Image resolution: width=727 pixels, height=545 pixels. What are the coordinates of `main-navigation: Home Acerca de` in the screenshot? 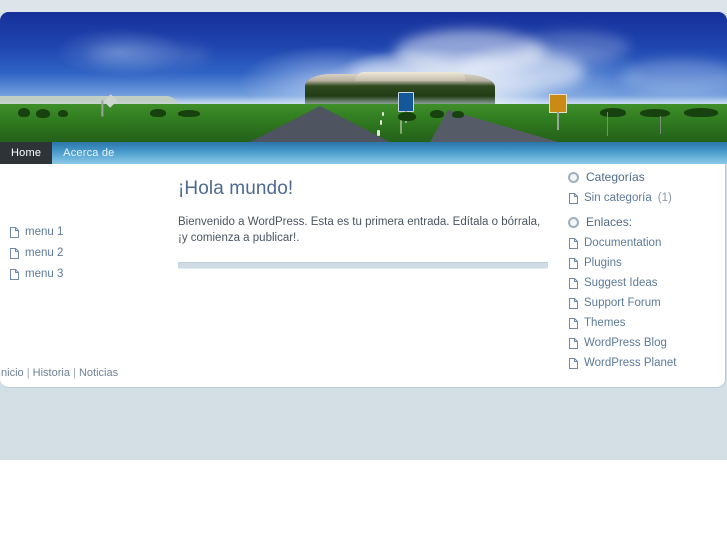 It's located at (363, 153).